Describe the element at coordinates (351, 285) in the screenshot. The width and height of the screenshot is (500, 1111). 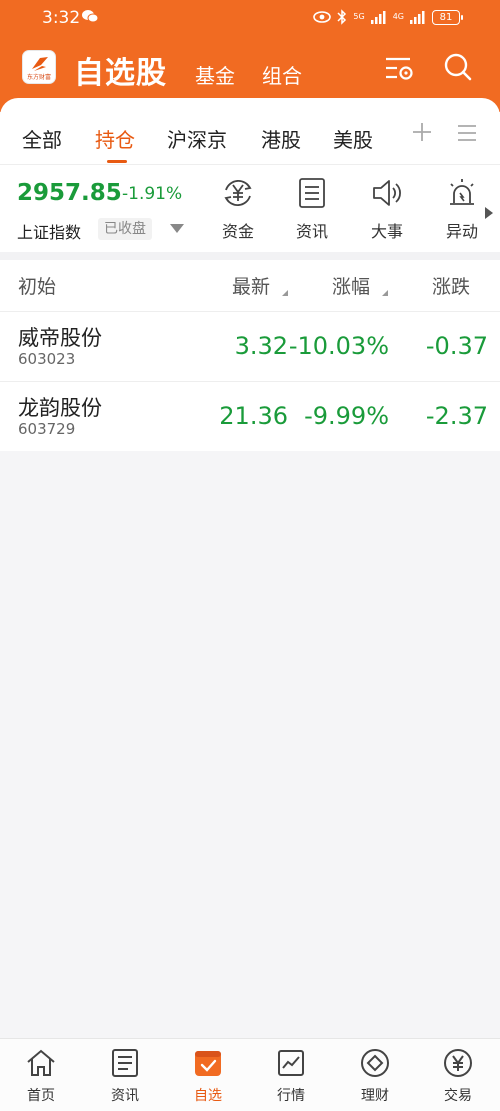
I see `column-header-change-pct: 涨幅` at that location.